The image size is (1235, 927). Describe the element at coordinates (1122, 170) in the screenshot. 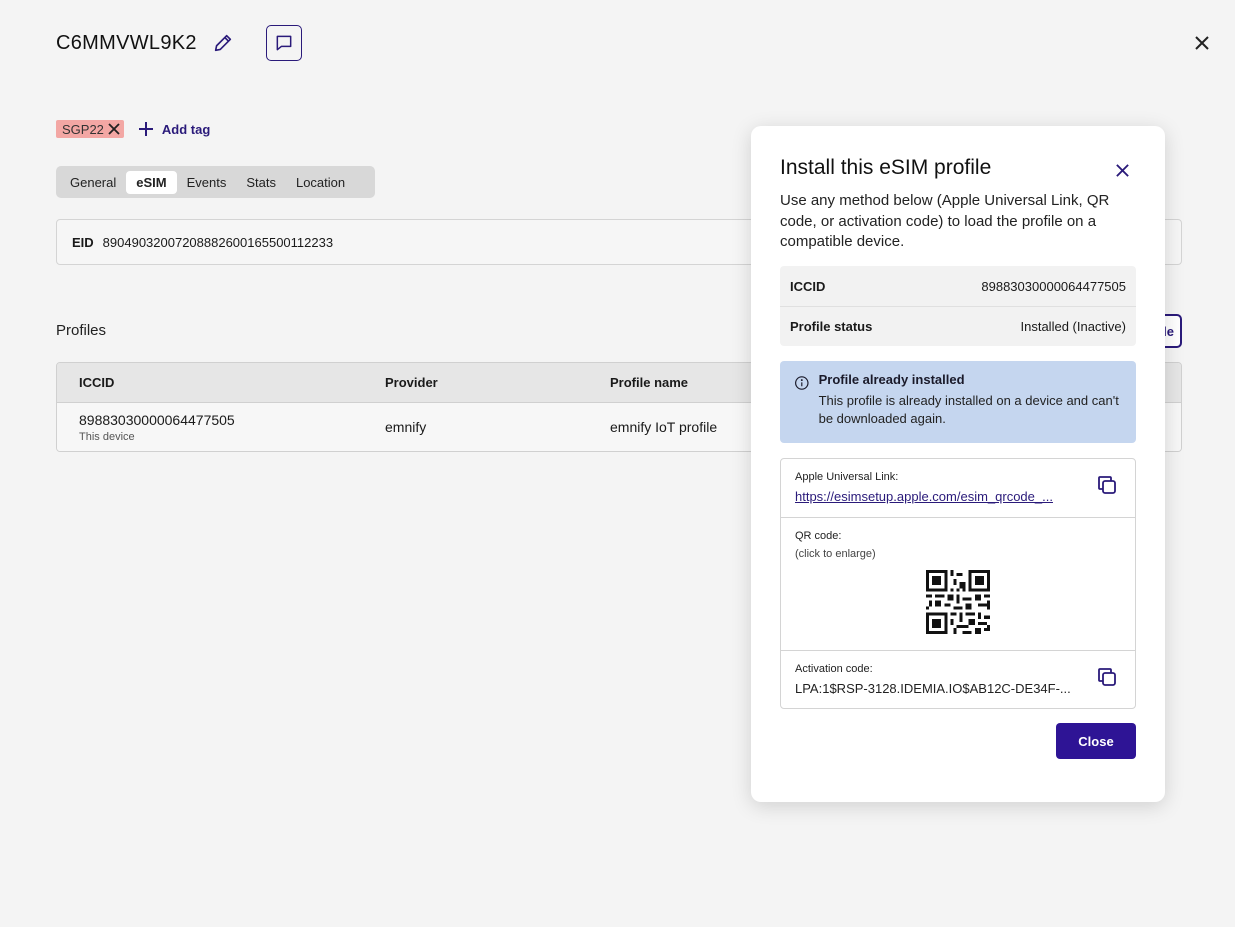

I see `modal-close-icon` at that location.